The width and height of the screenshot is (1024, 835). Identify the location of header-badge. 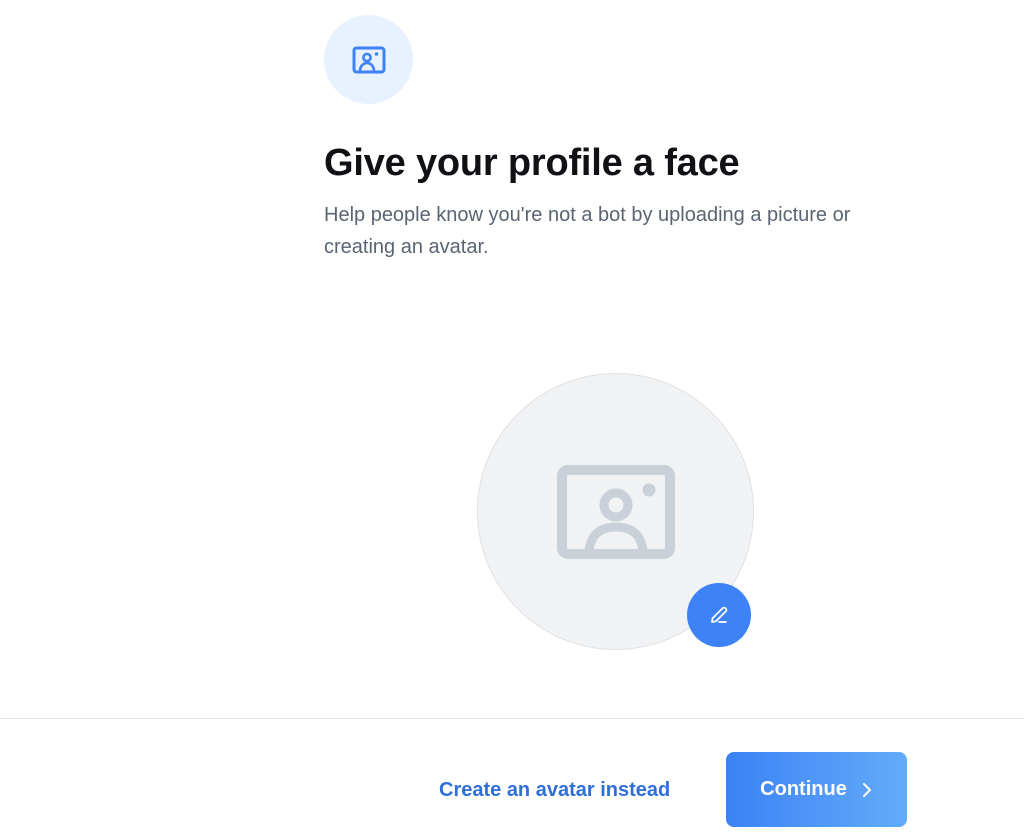
(368, 59).